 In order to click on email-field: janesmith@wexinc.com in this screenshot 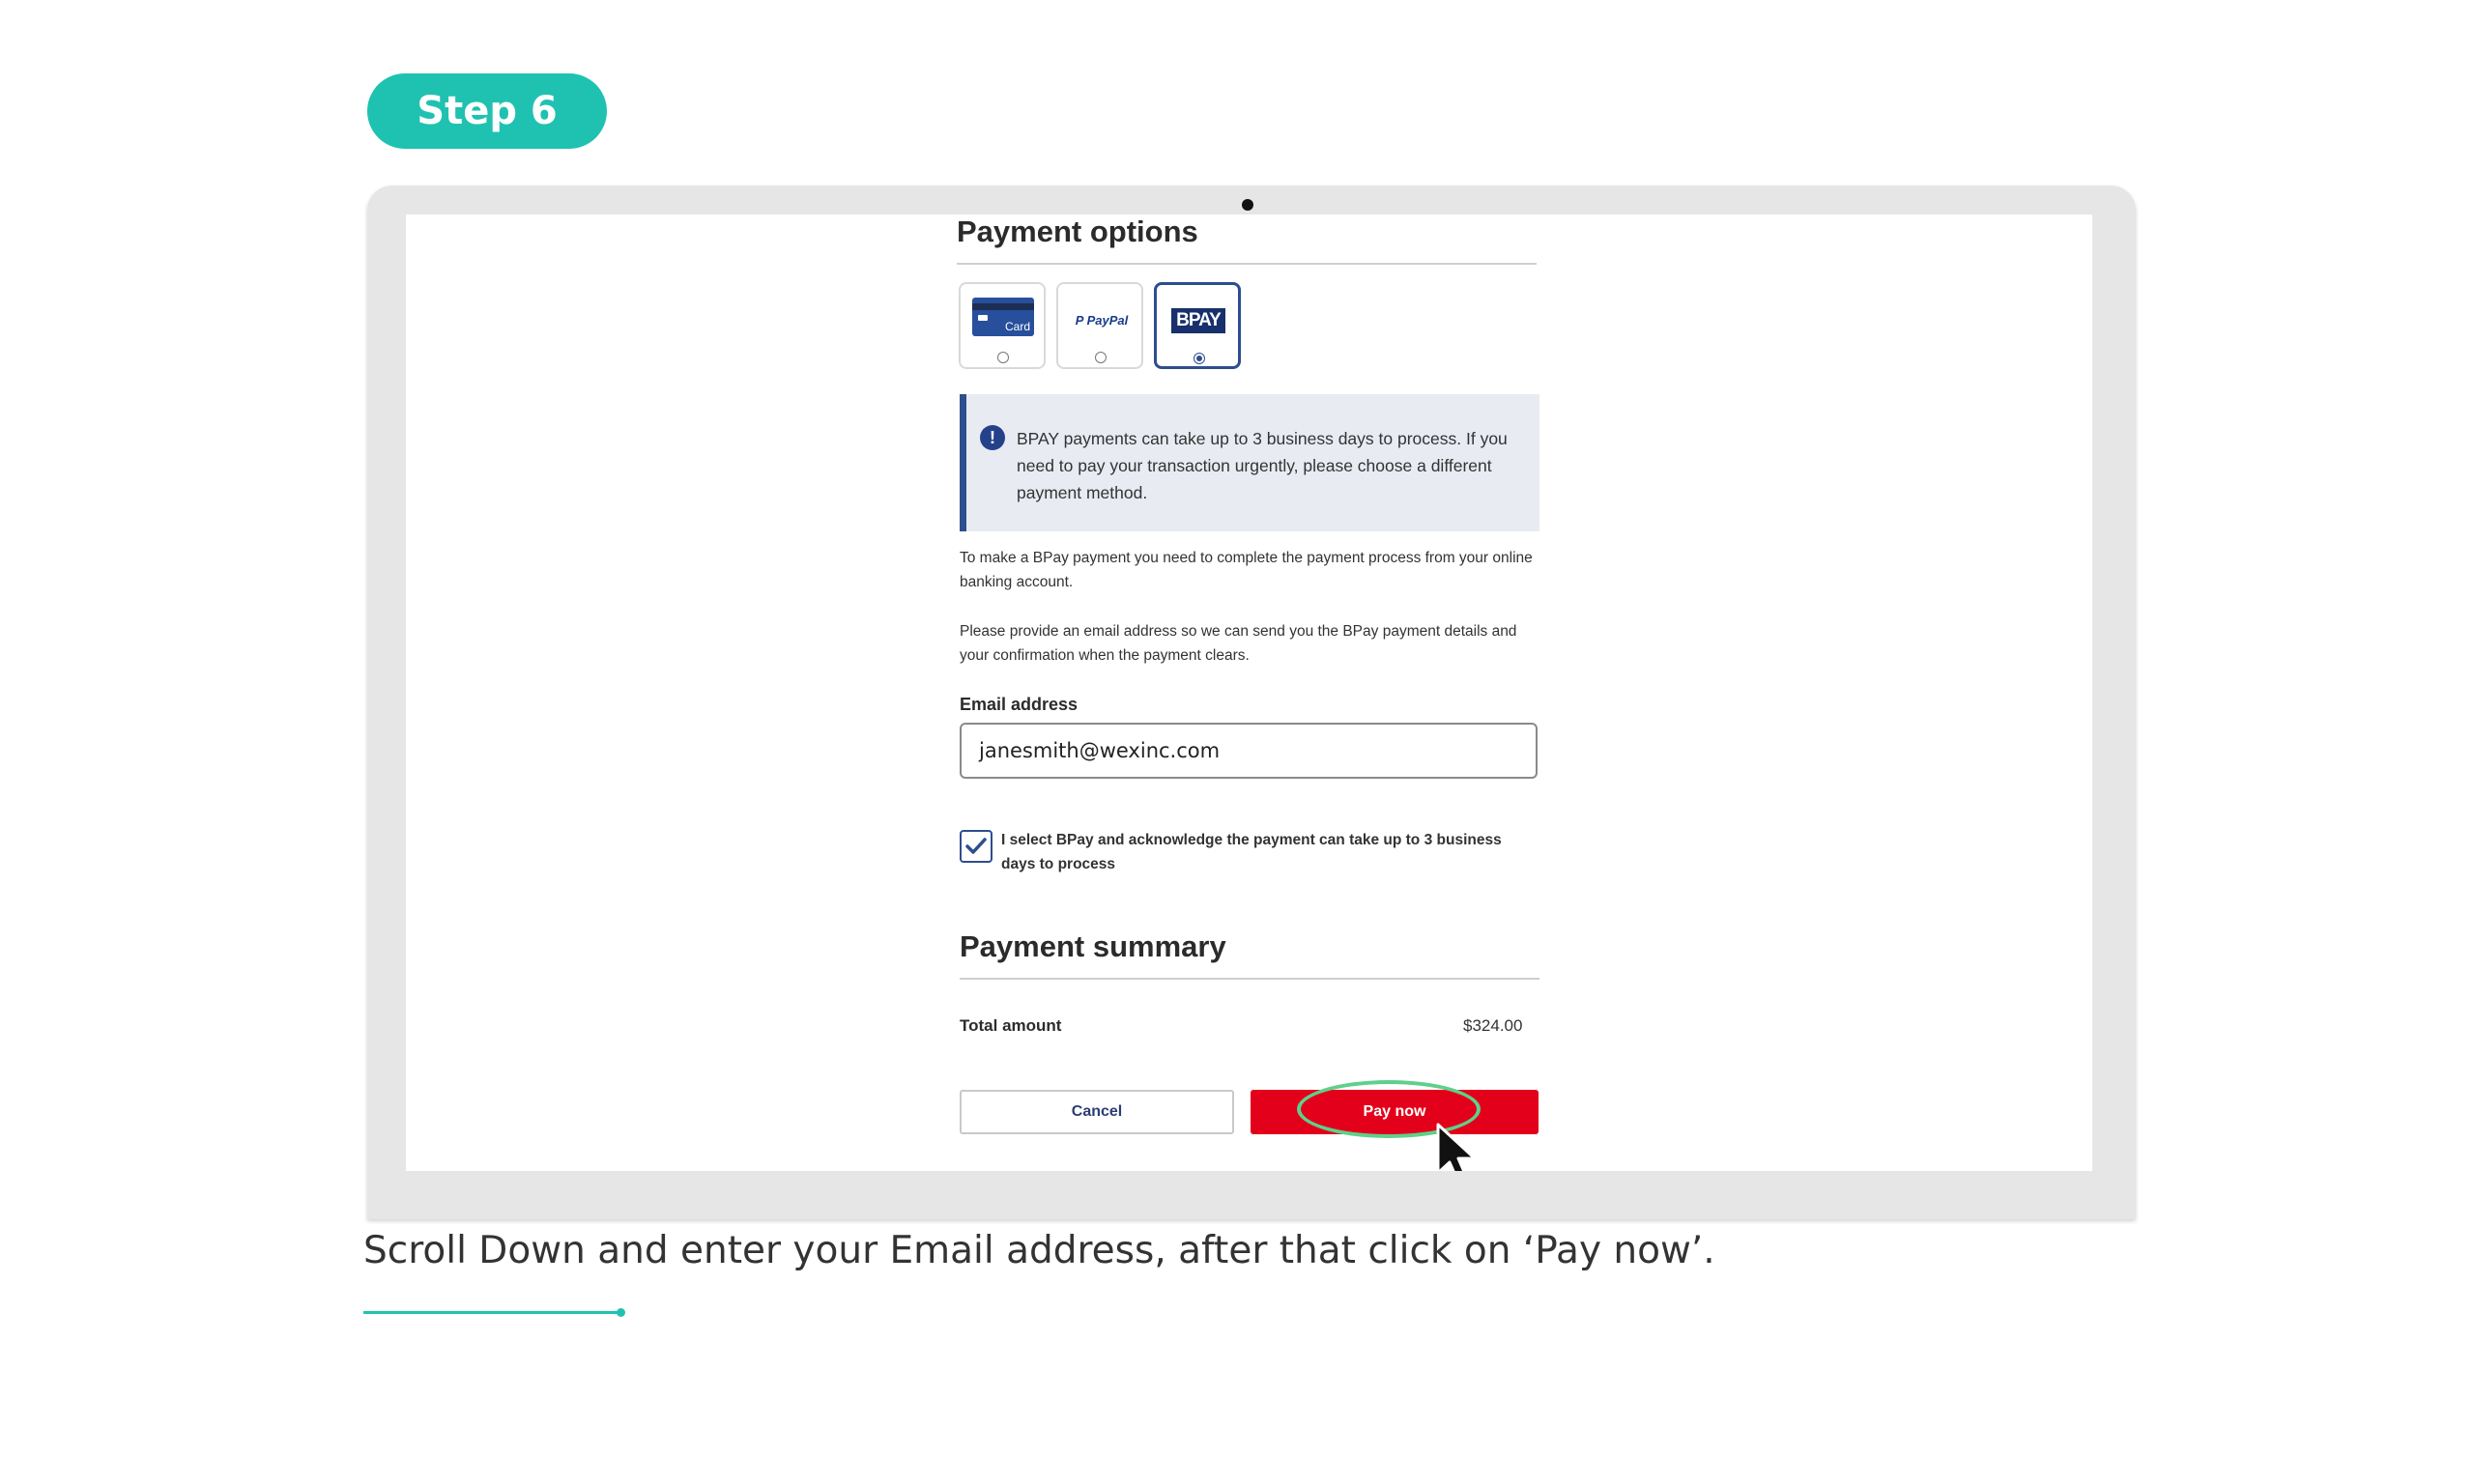, I will do `click(1249, 751)`.